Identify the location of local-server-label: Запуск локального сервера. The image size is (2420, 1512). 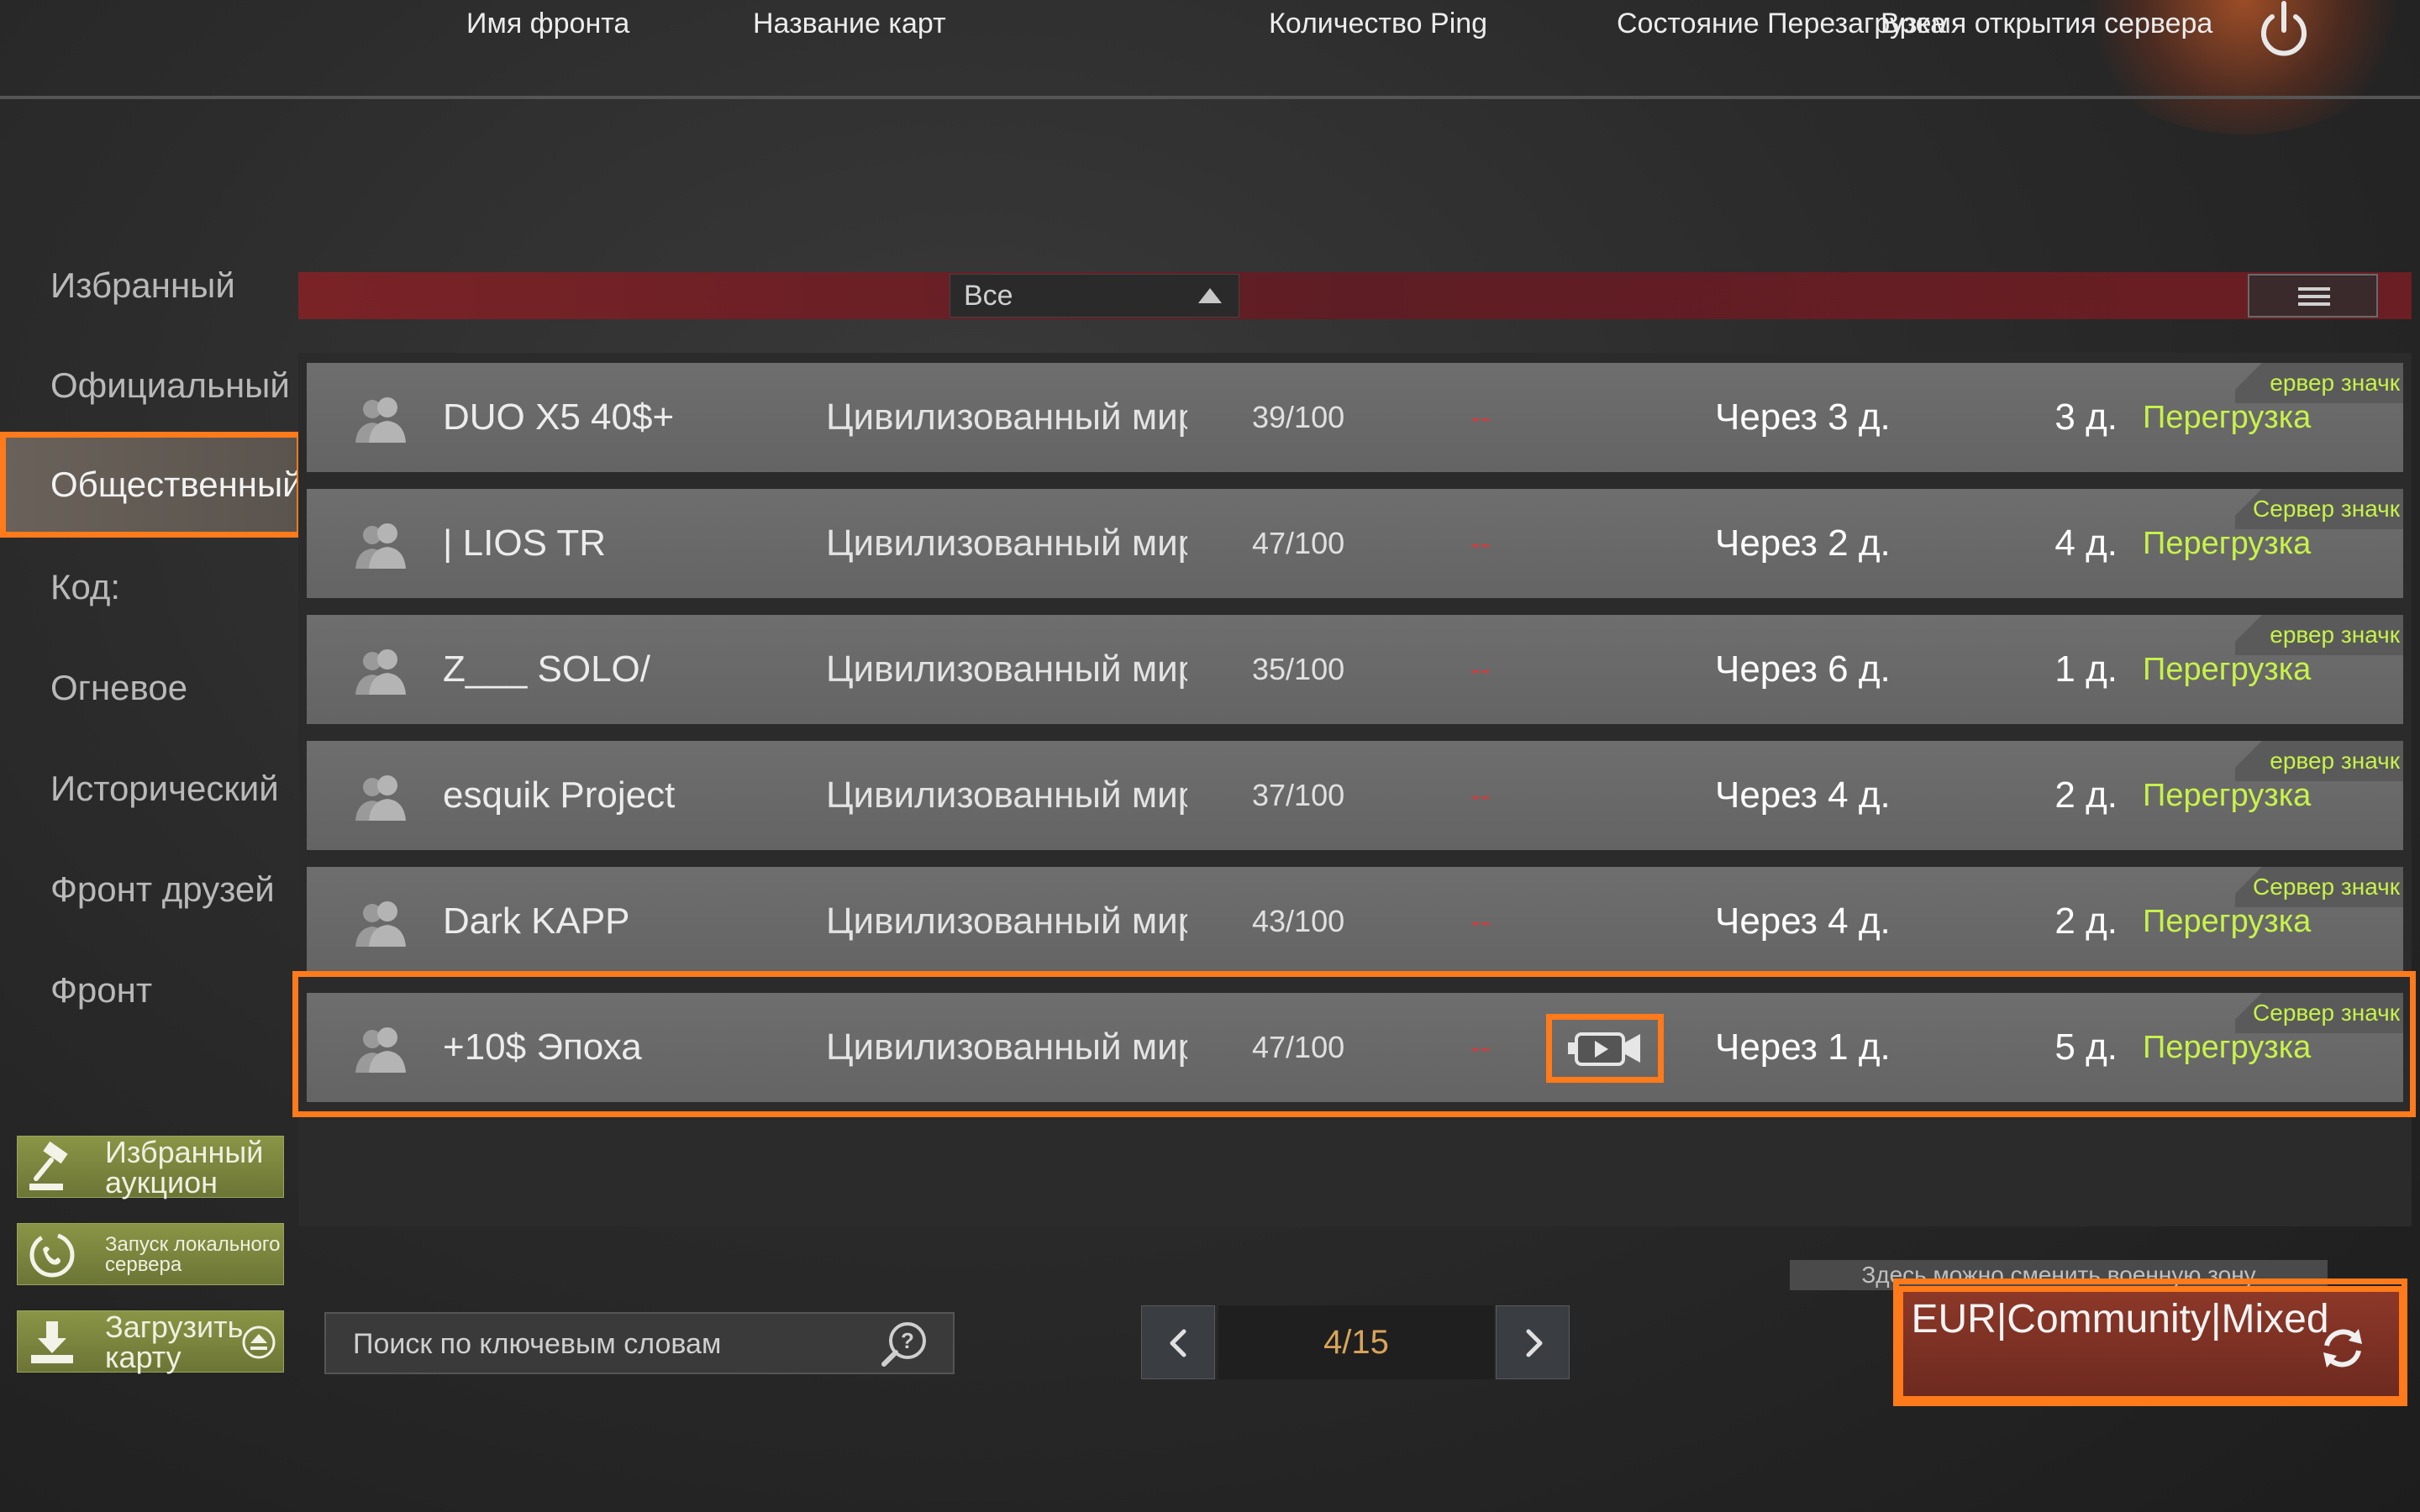
(193, 1254).